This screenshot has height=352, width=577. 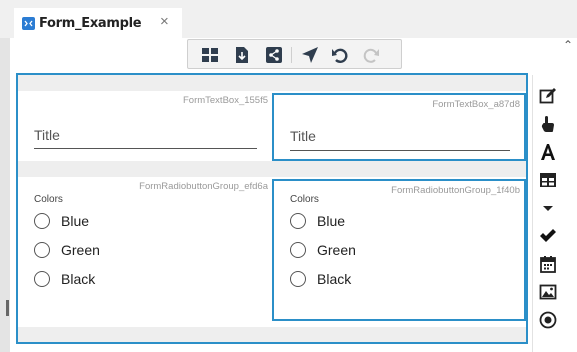 What do you see at coordinates (5, 195) in the screenshot?
I see `left-splitter` at bounding box center [5, 195].